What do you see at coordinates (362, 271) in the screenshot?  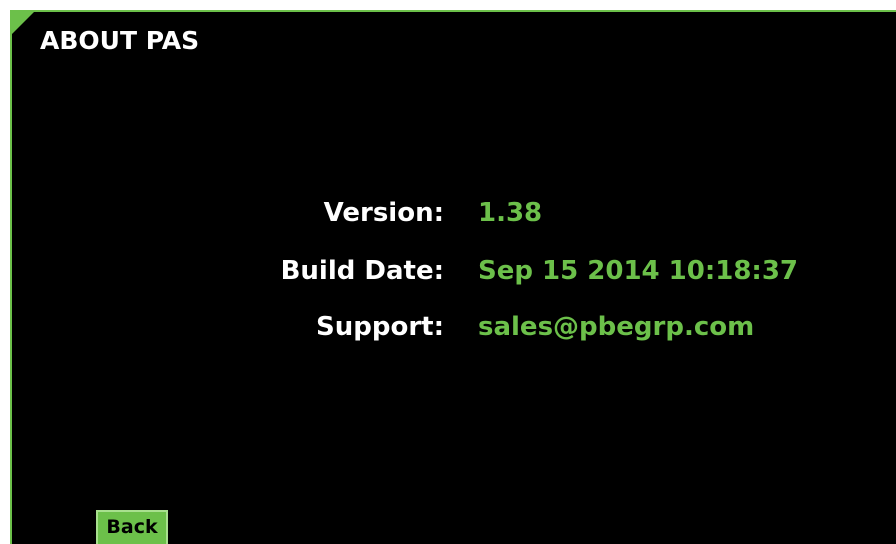 I see `build-date-label: Build Date:` at bounding box center [362, 271].